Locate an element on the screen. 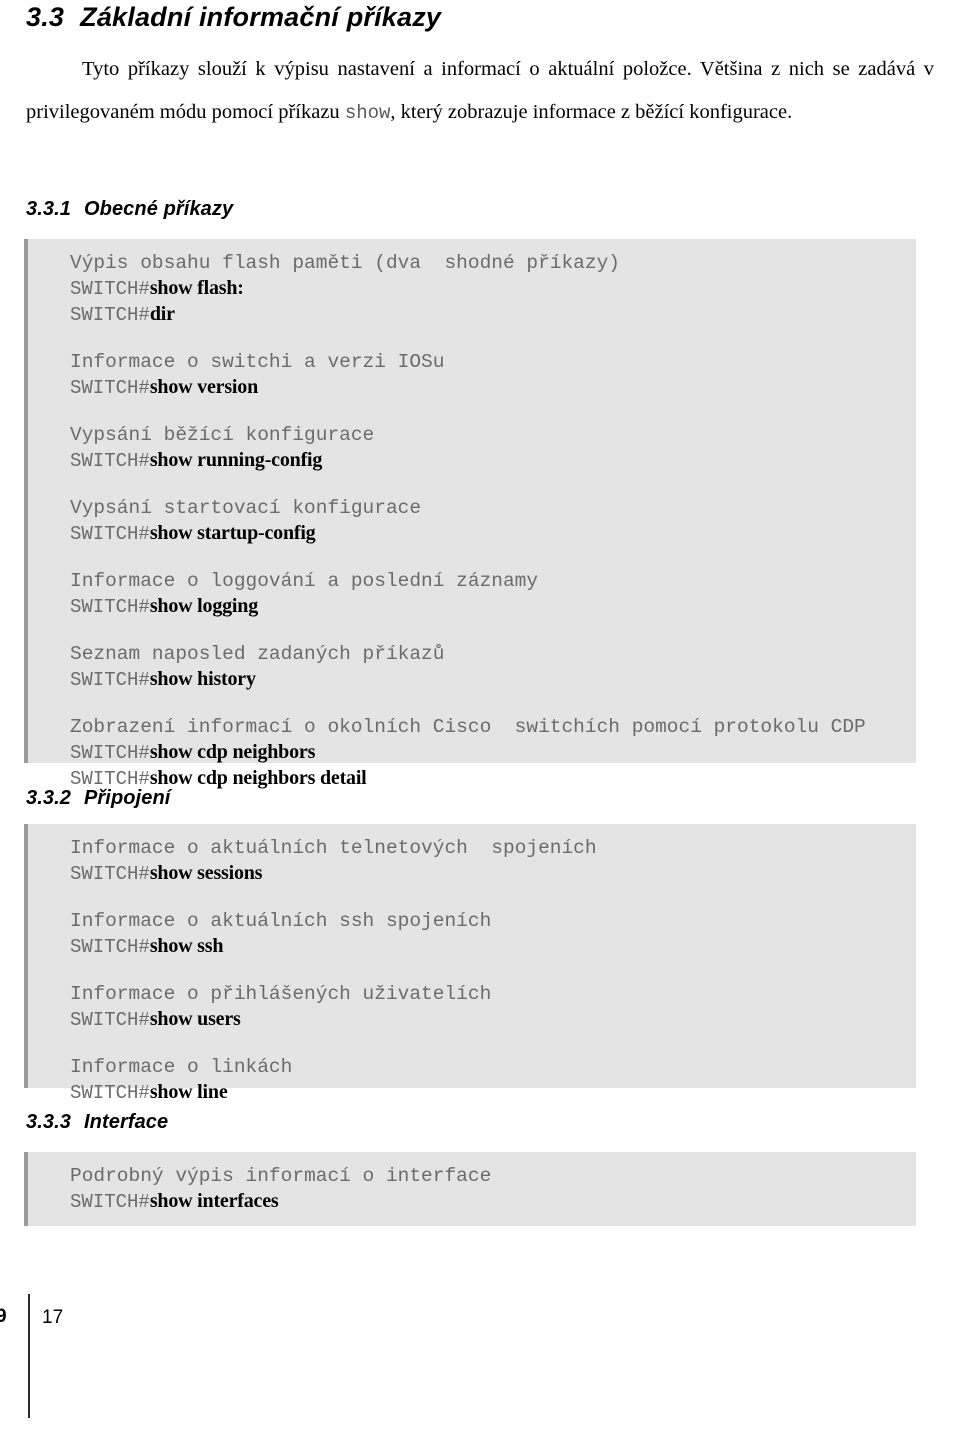  command-group: Informace o linkách SWITCH#show line is located at coordinates (493, 1080).